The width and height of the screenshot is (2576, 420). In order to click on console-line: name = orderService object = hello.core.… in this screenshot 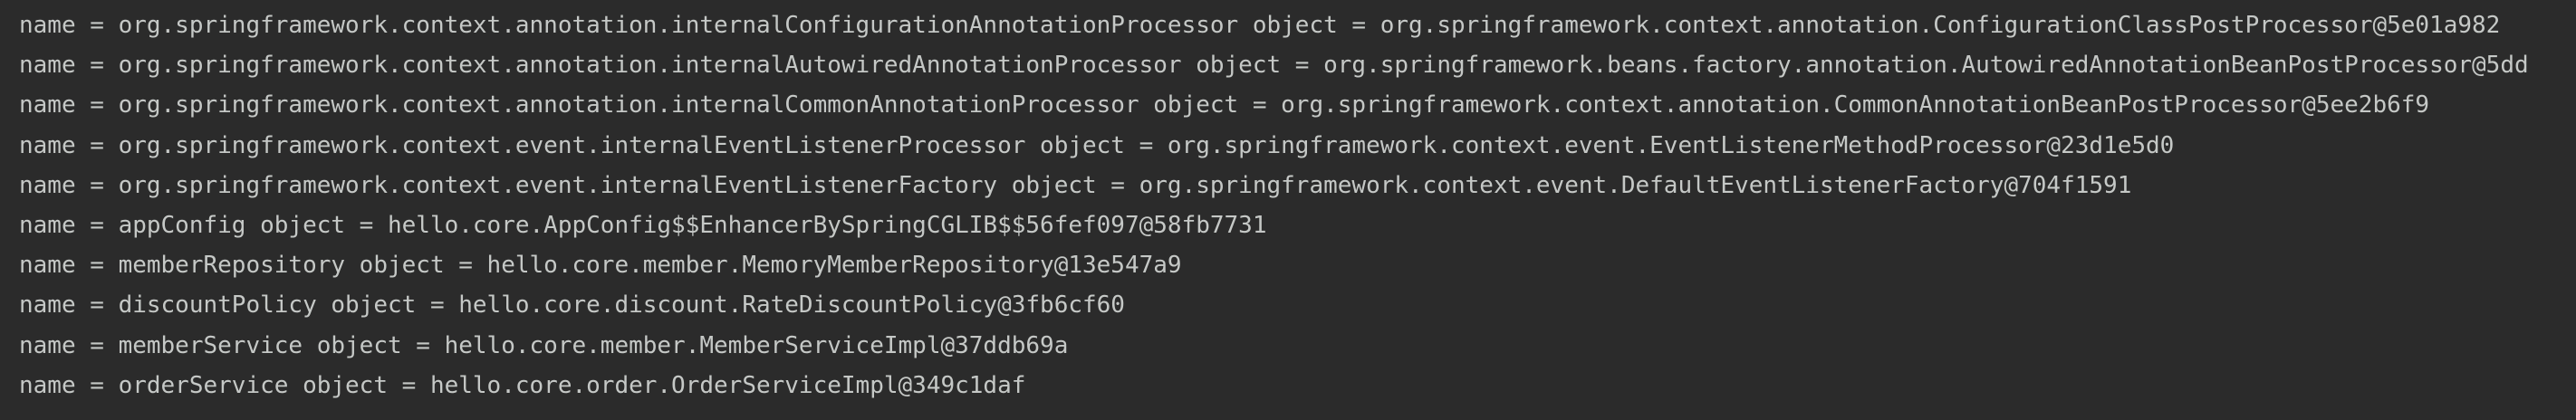, I will do `click(522, 385)`.